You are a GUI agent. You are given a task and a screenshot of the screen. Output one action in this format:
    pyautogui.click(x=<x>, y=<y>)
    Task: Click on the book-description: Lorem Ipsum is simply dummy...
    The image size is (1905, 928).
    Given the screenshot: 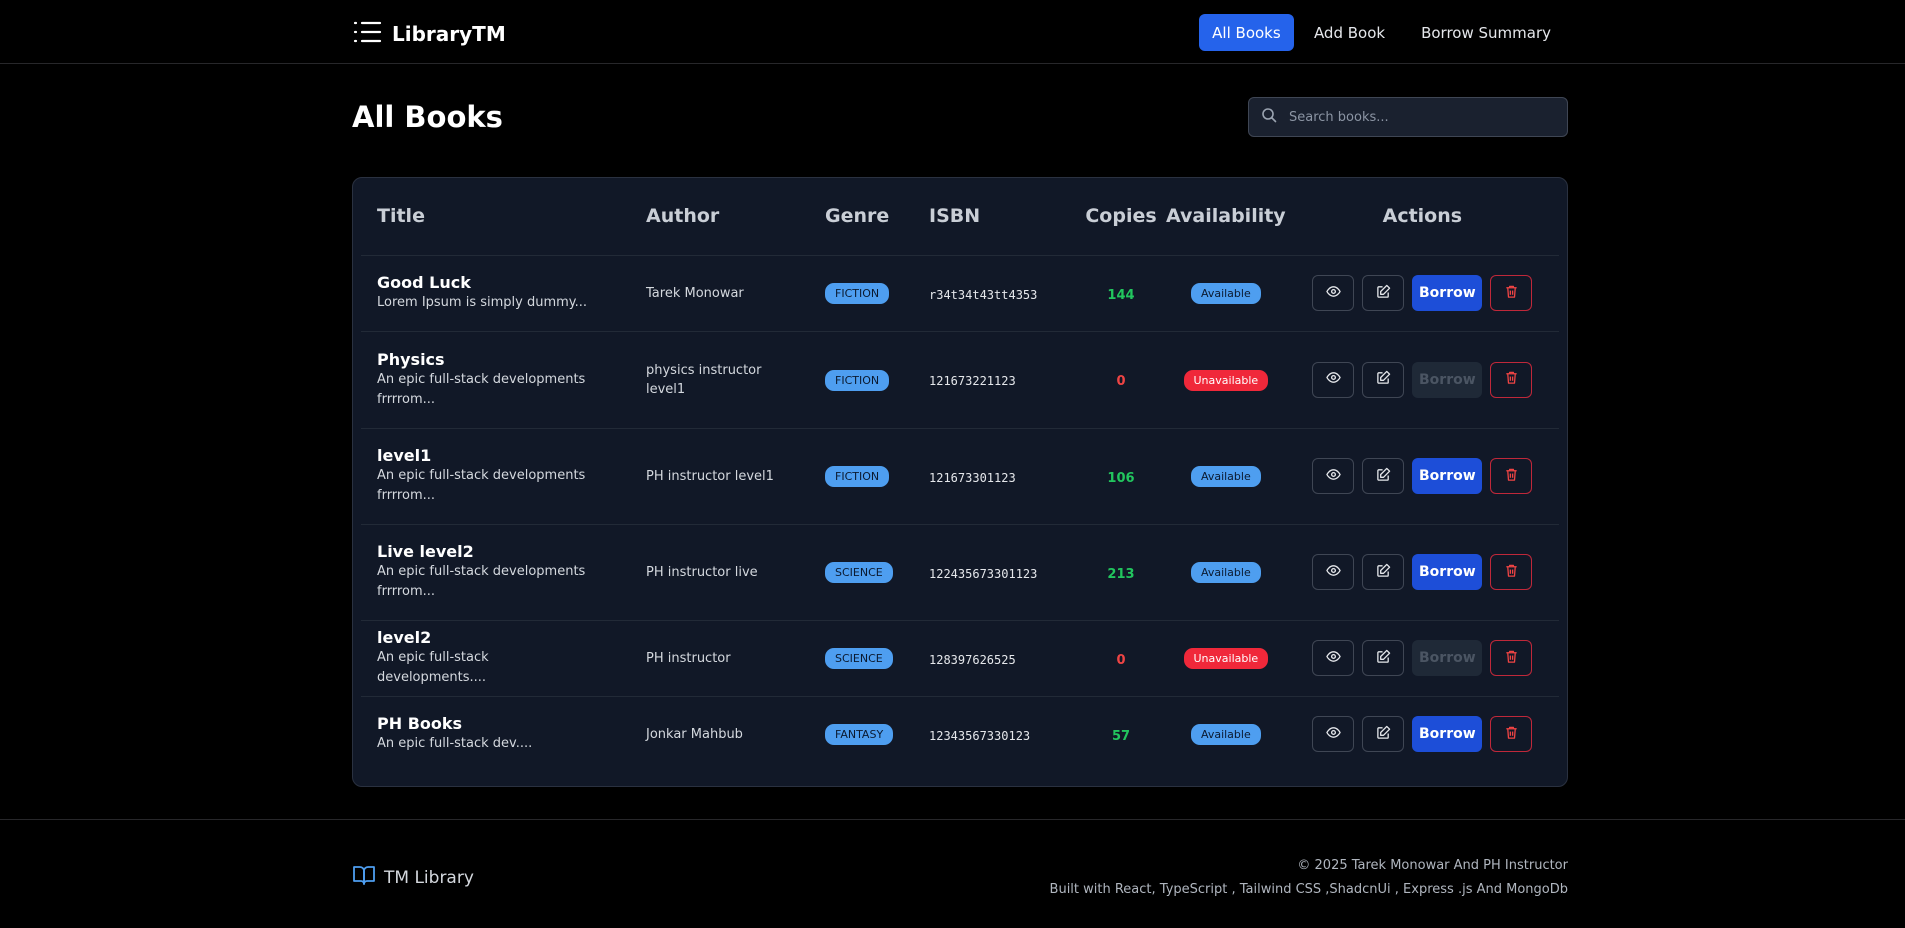 What is the action you would take?
    pyautogui.click(x=482, y=302)
    